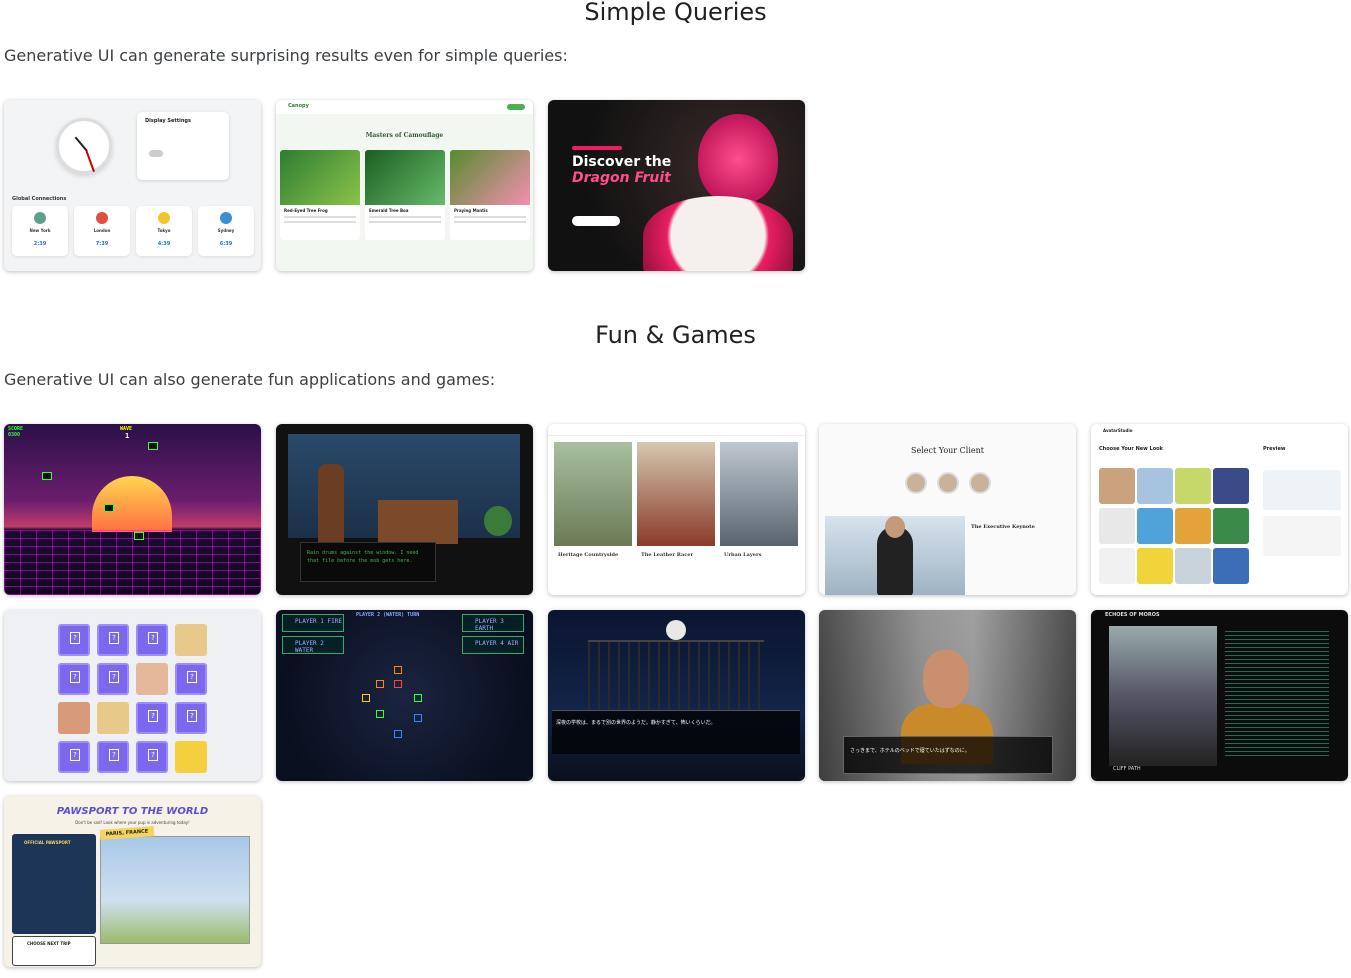  What do you see at coordinates (404, 107) in the screenshot?
I see `site-nav: Canopy` at bounding box center [404, 107].